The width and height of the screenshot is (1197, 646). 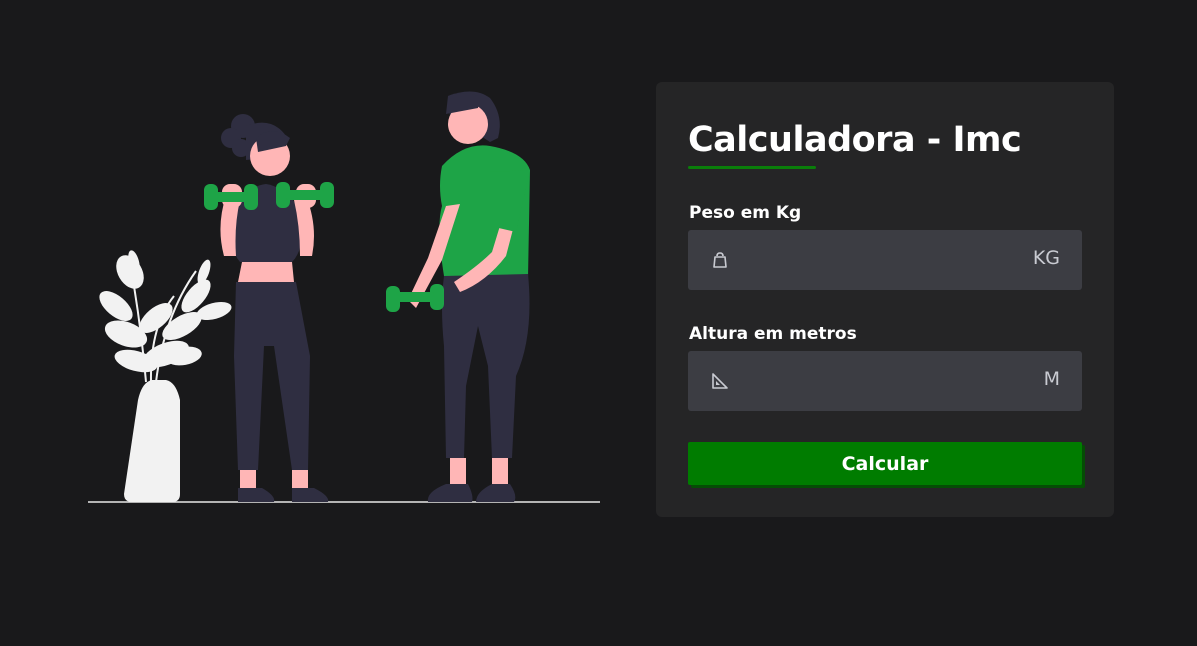 I want to click on plant-in-vase, so click(x=165, y=376).